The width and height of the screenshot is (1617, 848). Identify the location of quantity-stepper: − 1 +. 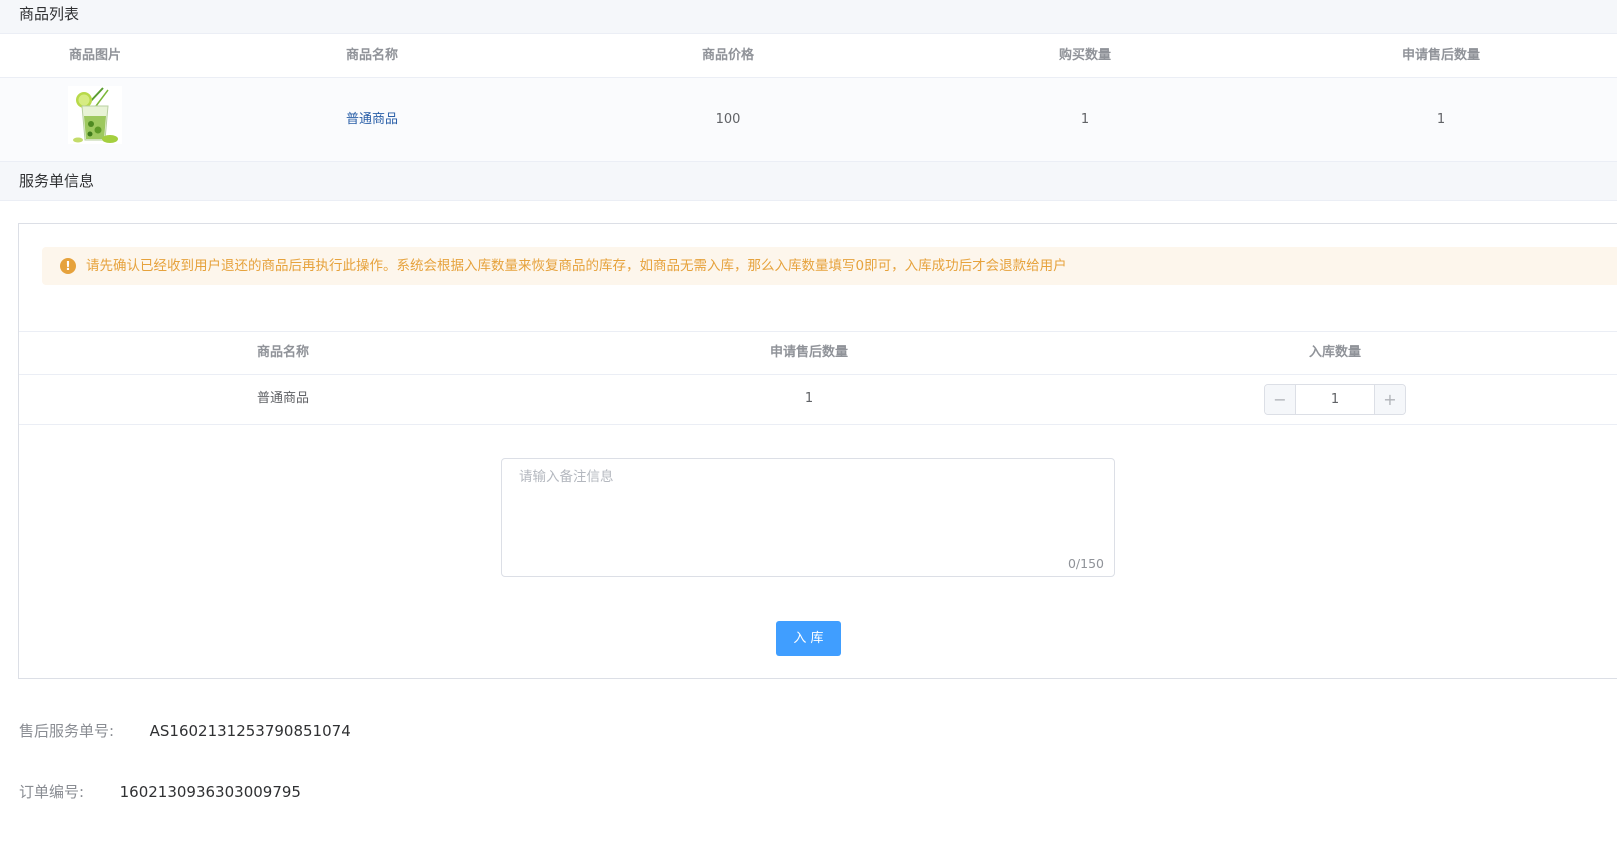
(1335, 399).